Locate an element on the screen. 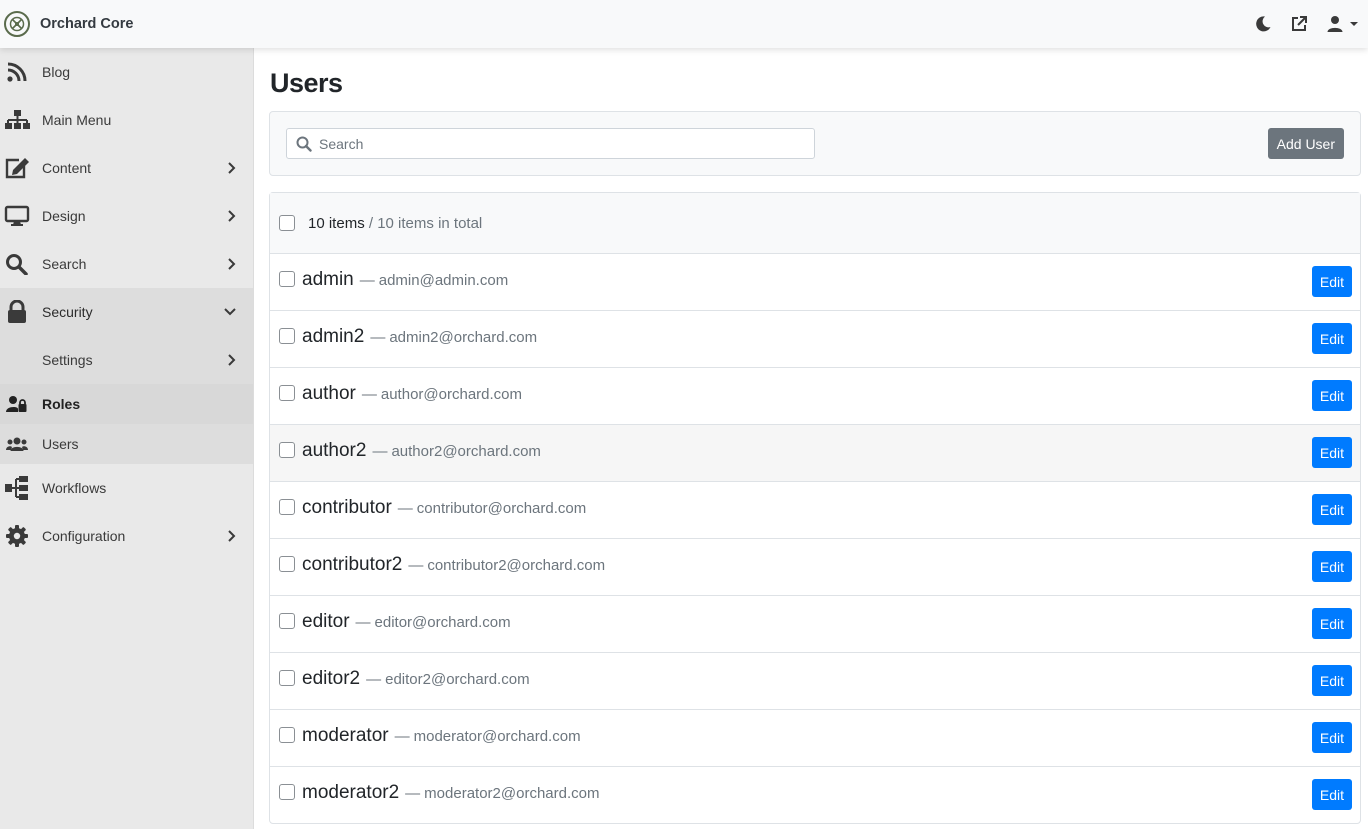  user-email: admin@admin.com is located at coordinates (443, 280).